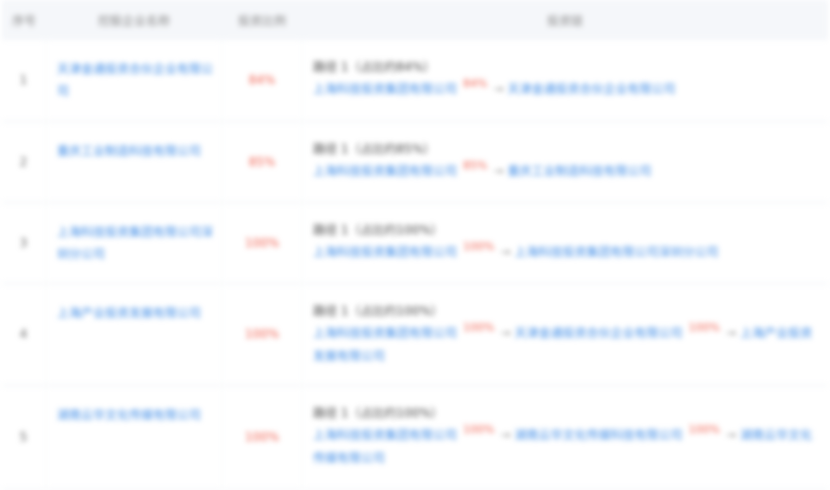 The height and width of the screenshot is (490, 830). I want to click on header-index: 序号, so click(23, 20).